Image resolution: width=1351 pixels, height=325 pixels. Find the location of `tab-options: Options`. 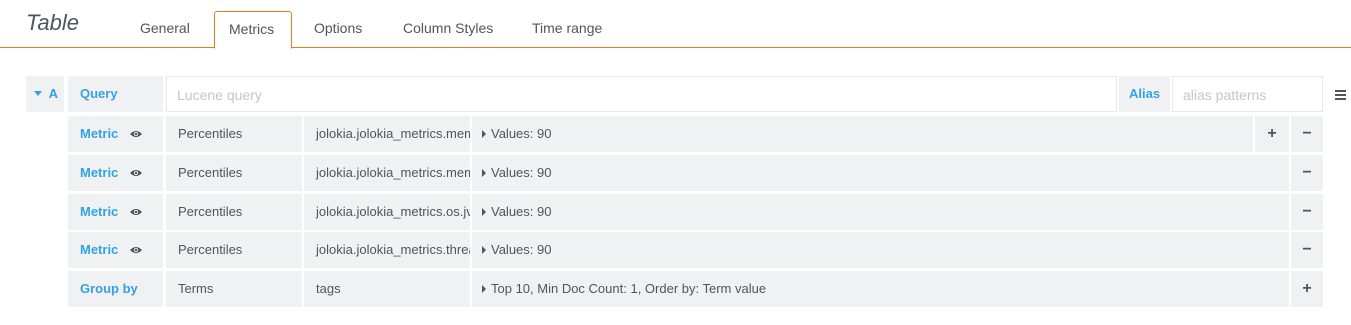

tab-options: Options is located at coordinates (338, 29).